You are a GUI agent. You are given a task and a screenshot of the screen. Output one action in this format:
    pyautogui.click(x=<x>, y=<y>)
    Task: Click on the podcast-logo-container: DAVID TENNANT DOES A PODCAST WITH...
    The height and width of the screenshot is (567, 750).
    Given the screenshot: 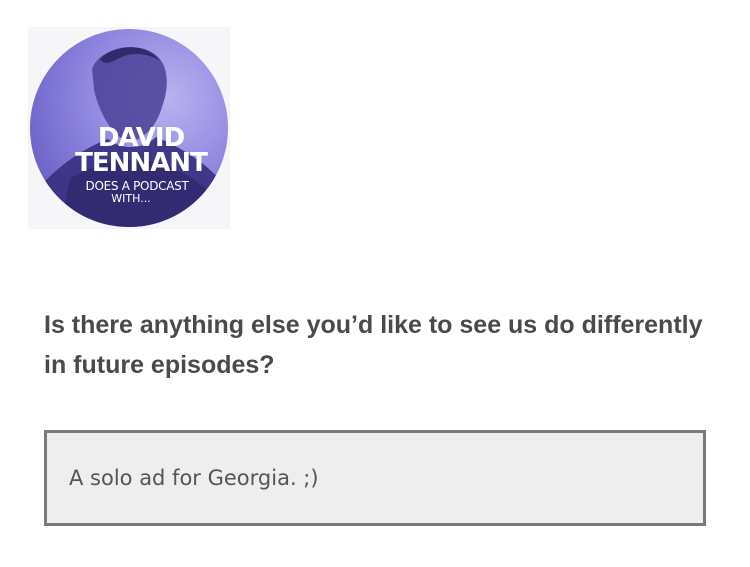 What is the action you would take?
    pyautogui.click(x=129, y=128)
    